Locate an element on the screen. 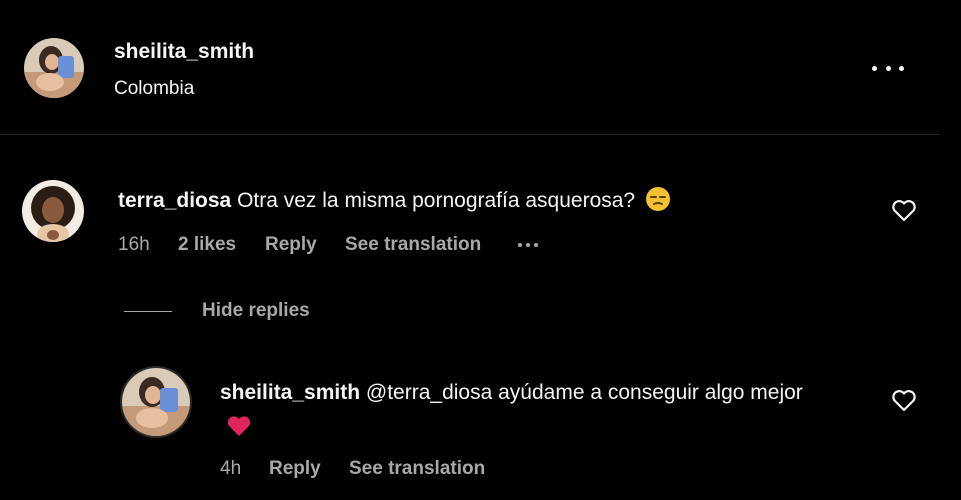 The height and width of the screenshot is (500, 961). more-options-button is located at coordinates (888, 68).